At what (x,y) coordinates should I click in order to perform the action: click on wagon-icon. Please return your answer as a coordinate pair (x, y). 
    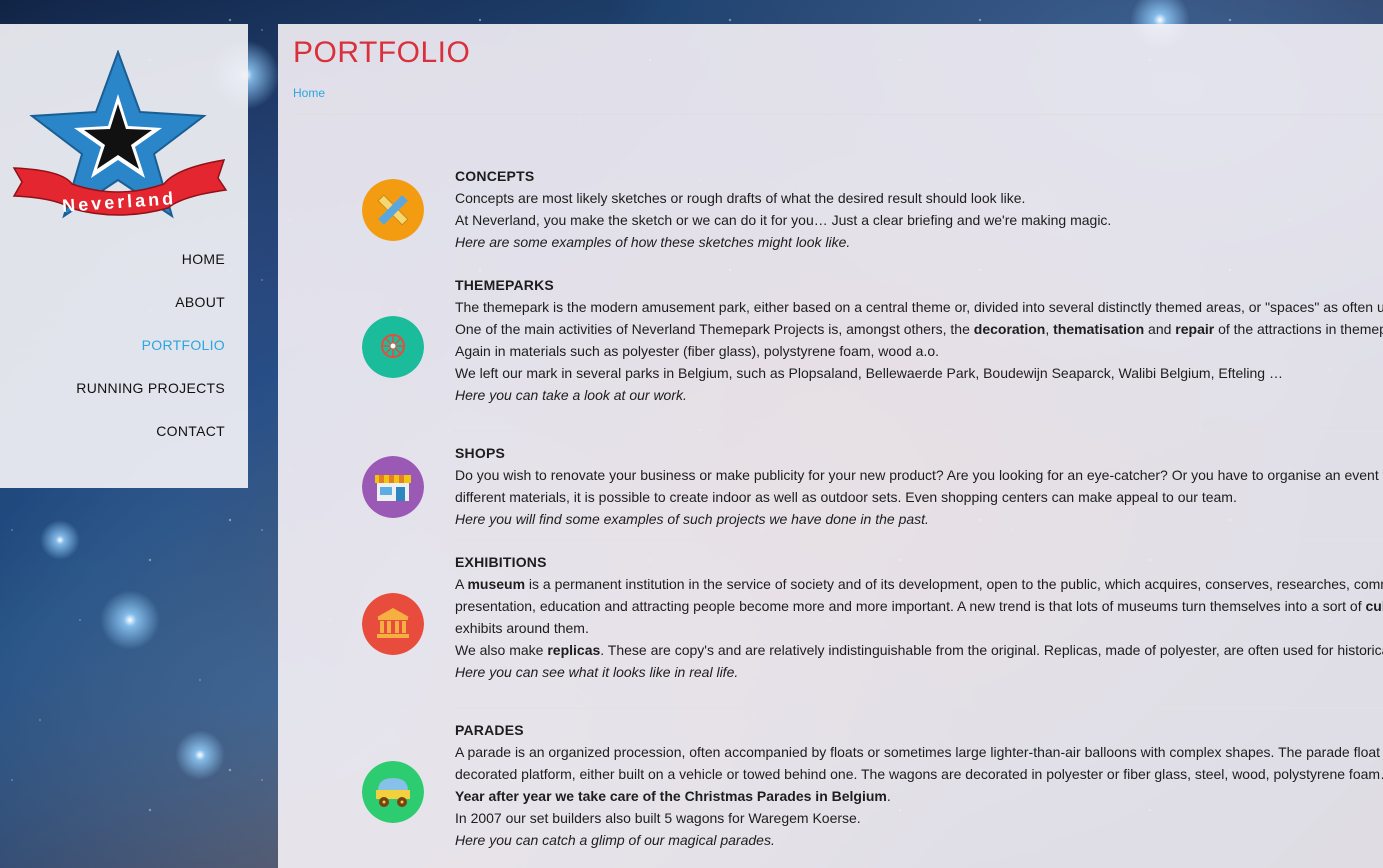
    Looking at the image, I should click on (393, 792).